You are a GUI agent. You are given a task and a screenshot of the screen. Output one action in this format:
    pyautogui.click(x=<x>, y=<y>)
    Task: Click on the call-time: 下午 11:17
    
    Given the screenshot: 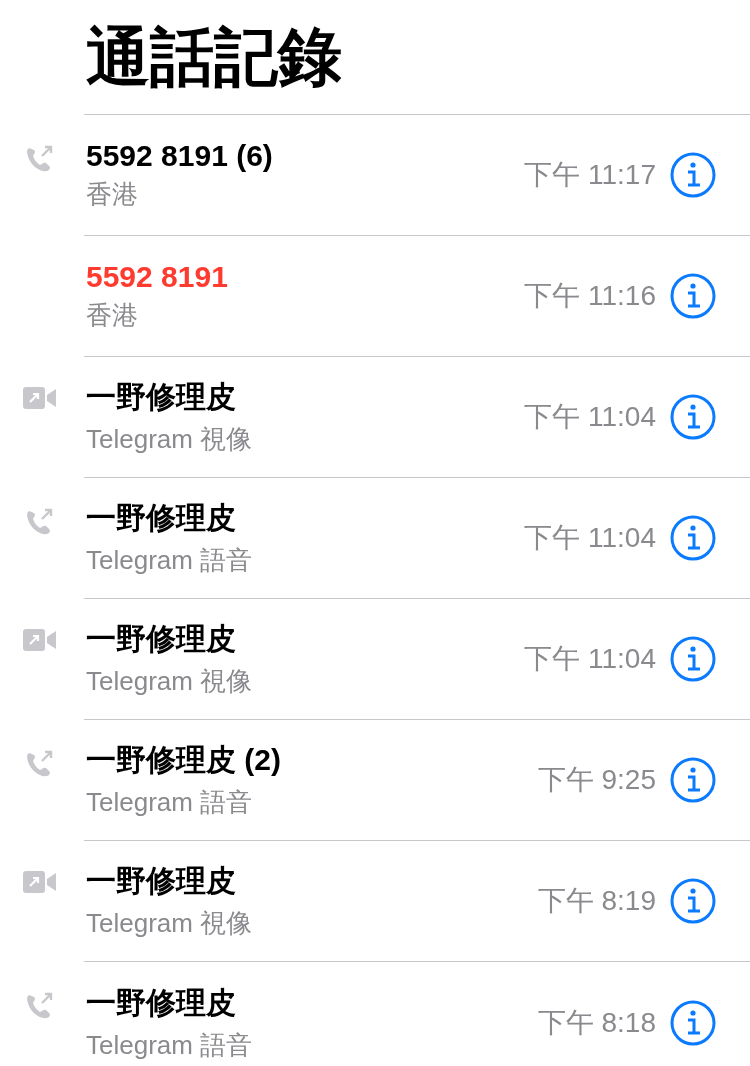 What is the action you would take?
    pyautogui.click(x=590, y=175)
    